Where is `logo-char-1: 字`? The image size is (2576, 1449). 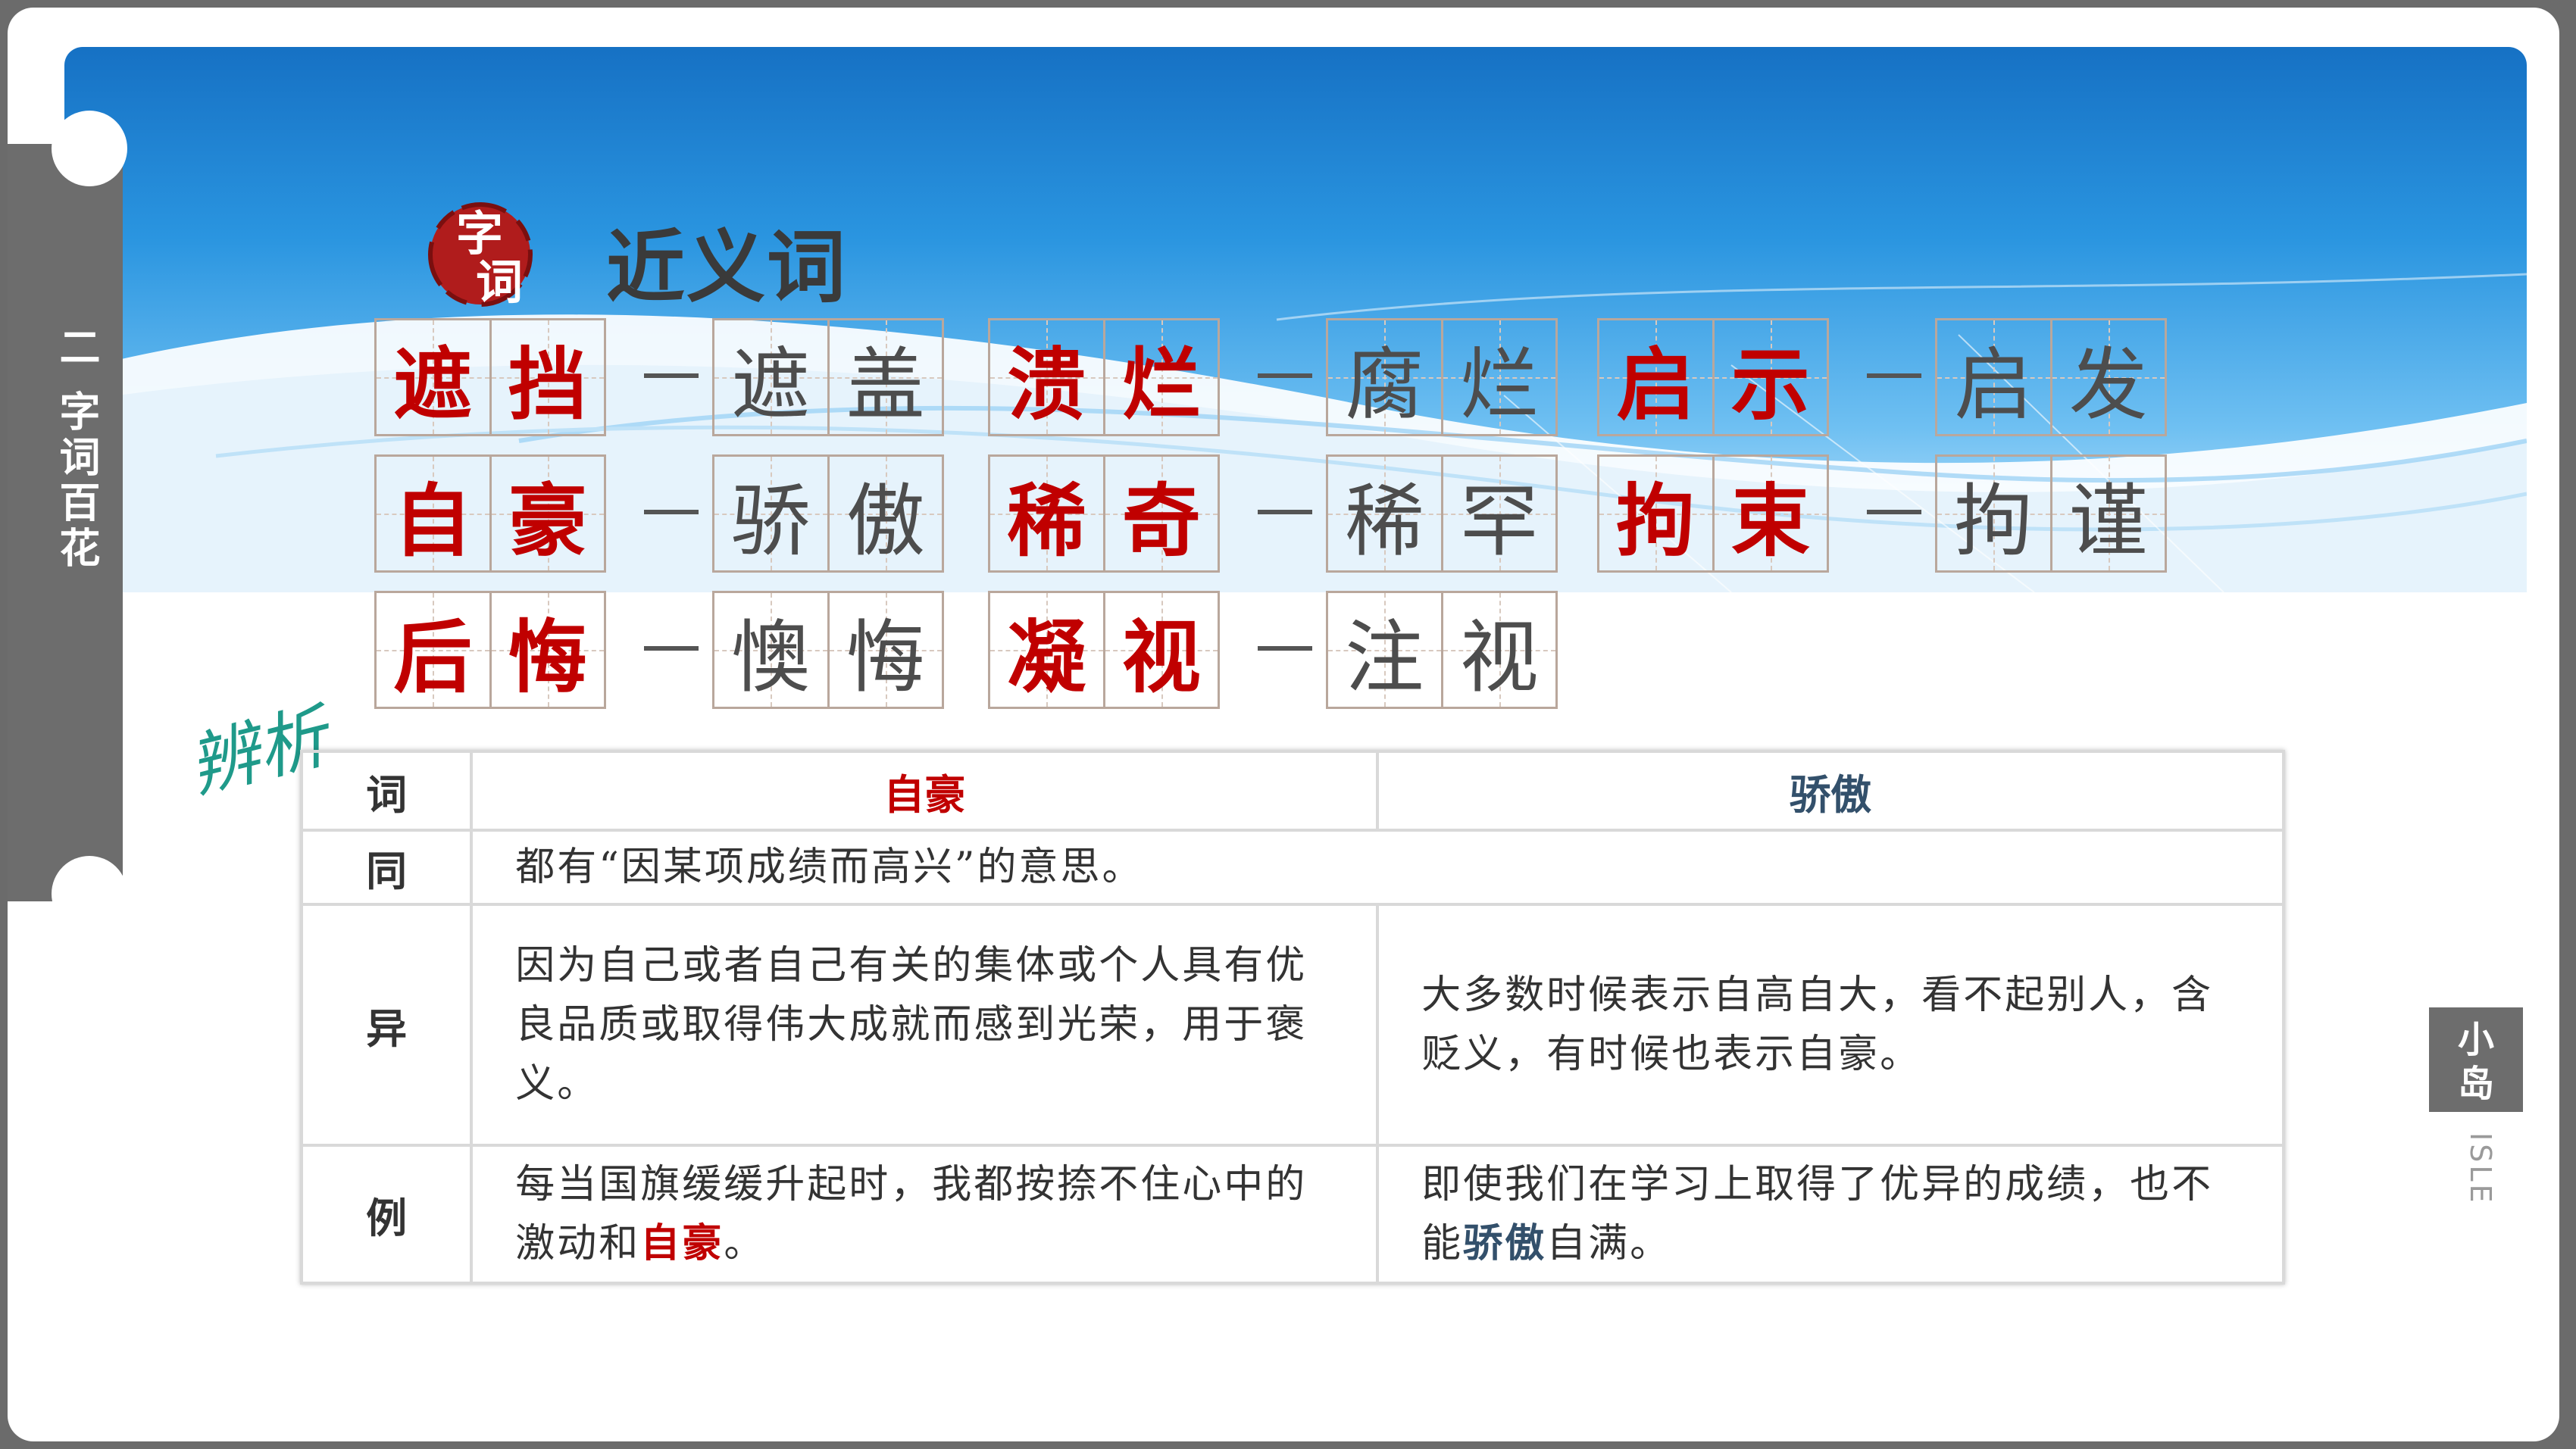
logo-char-1: 字 is located at coordinates (480, 233).